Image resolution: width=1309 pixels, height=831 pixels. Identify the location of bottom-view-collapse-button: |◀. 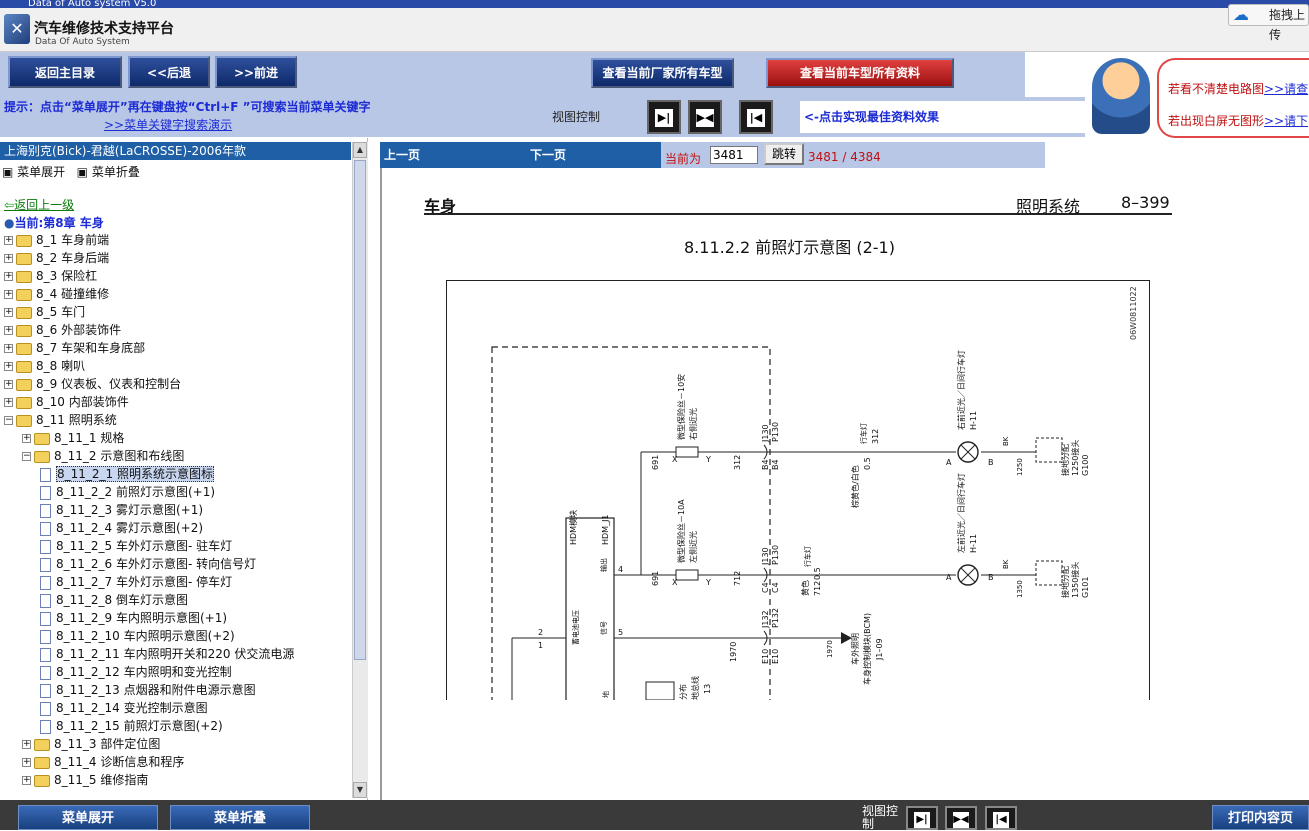
(1001, 818).